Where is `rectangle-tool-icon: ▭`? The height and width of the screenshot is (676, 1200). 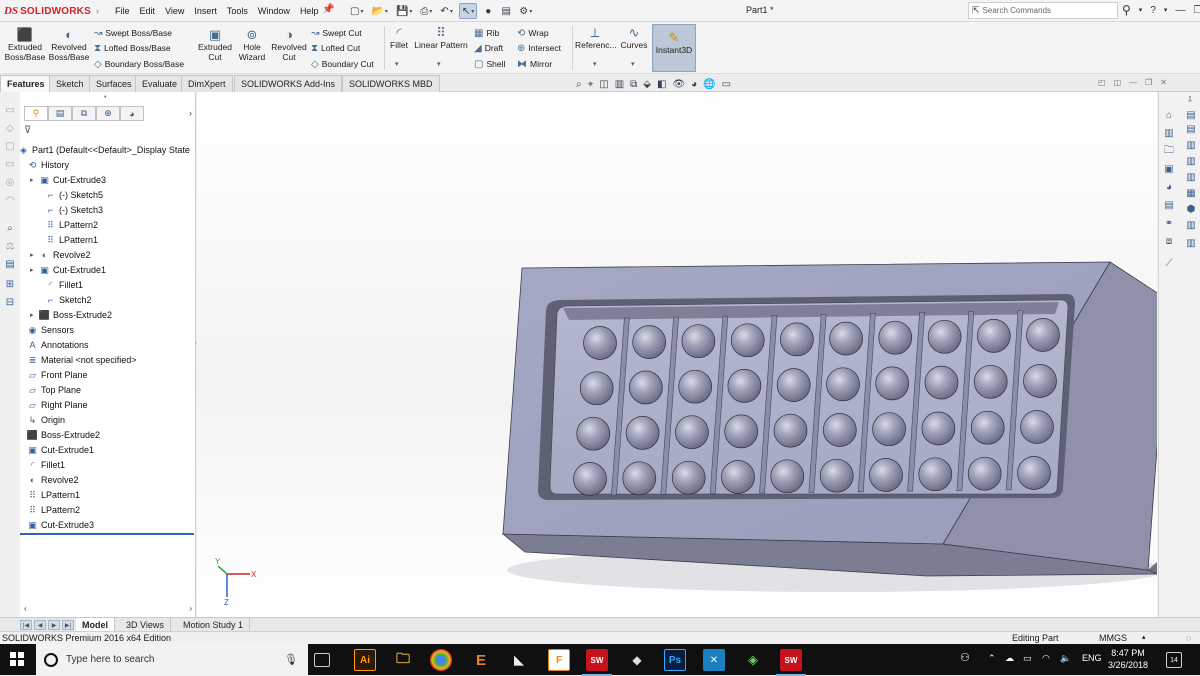 rectangle-tool-icon: ▭ is located at coordinates (10, 164).